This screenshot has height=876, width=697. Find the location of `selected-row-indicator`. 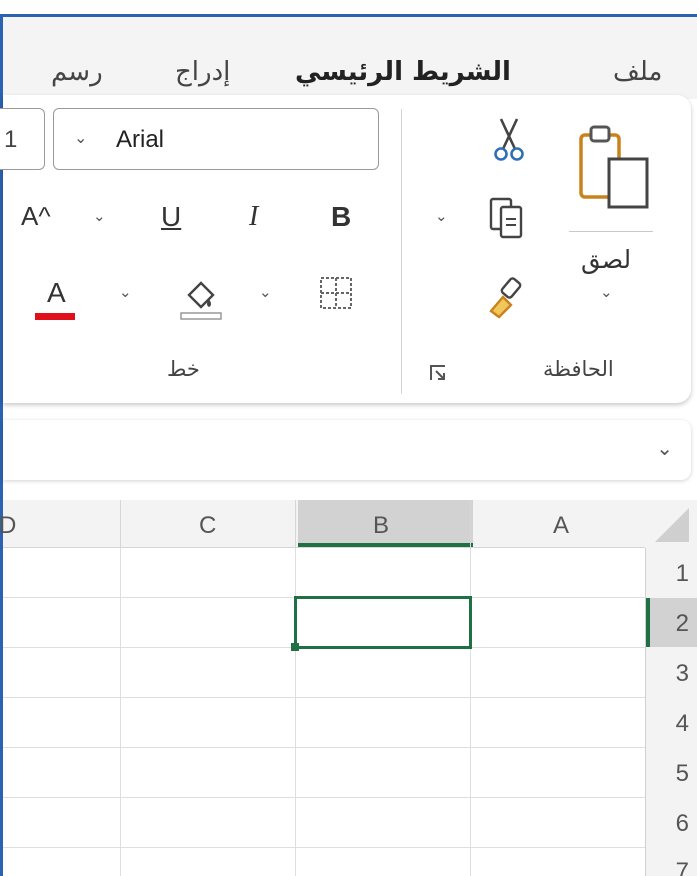

selected-row-indicator is located at coordinates (648, 622).